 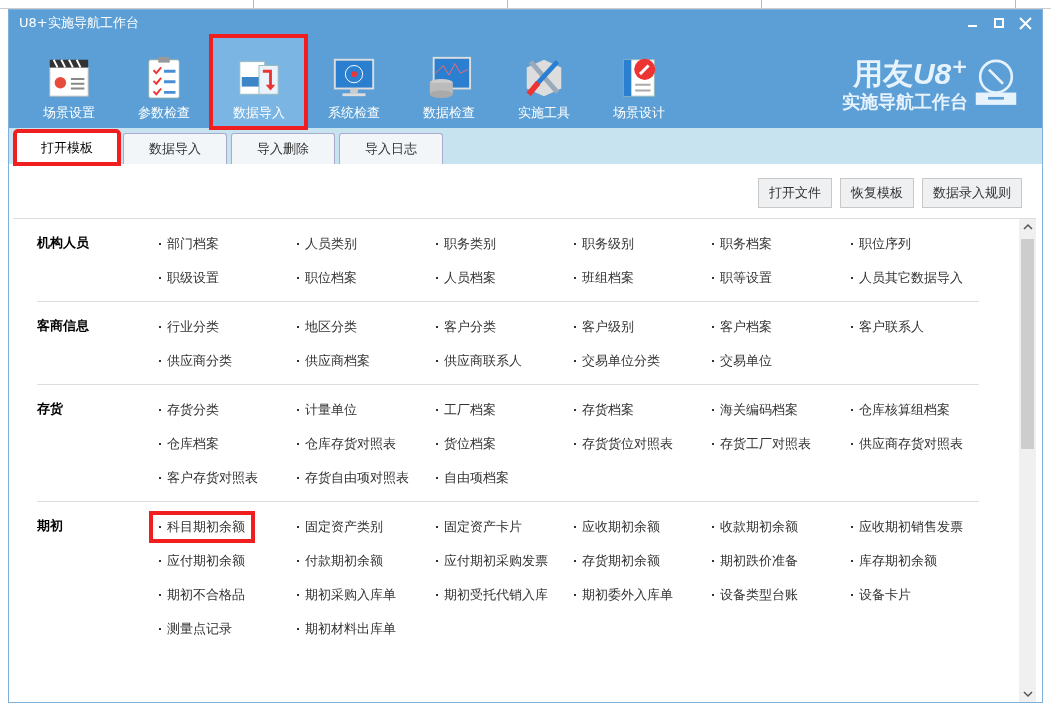 What do you see at coordinates (746, 278) in the screenshot?
I see `template-link: 职等设置` at bounding box center [746, 278].